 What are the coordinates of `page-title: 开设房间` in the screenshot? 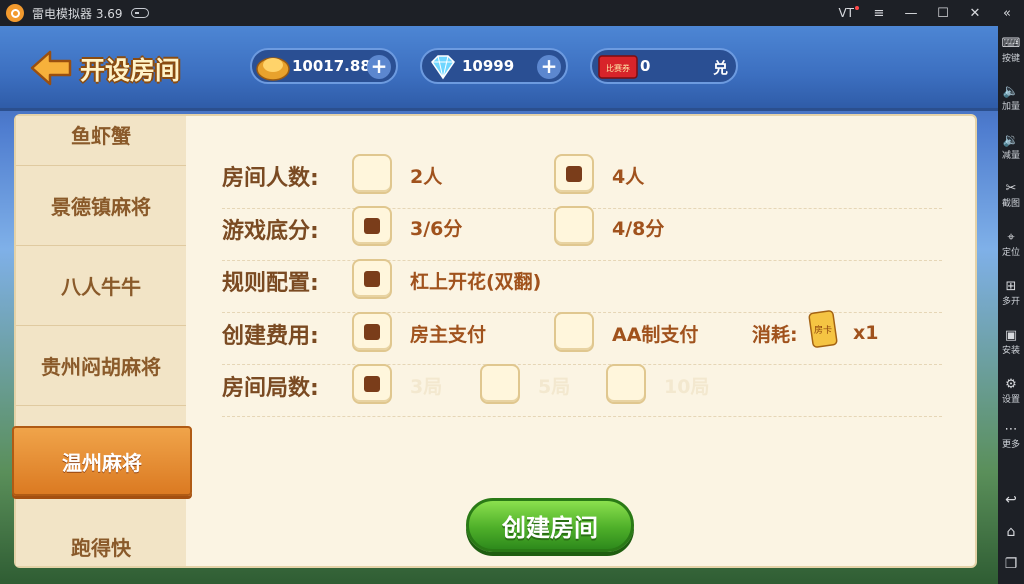 It's located at (130, 70).